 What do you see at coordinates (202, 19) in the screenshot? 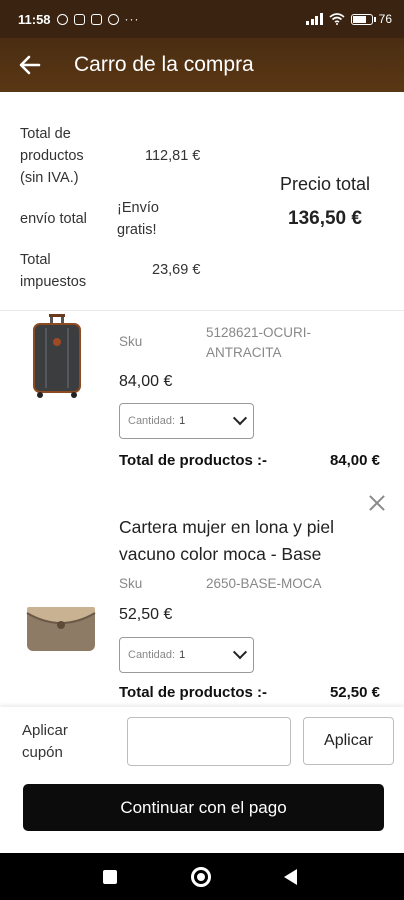
I see `status-bar: 11:58 ··· 76` at bounding box center [202, 19].